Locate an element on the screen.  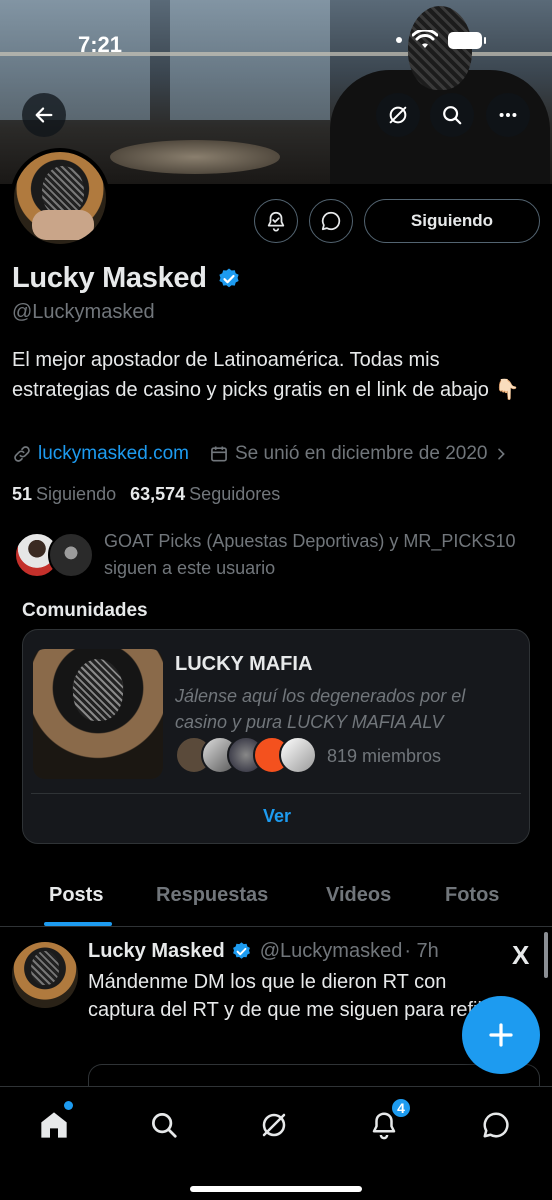
compose-button is located at coordinates (501, 1035).